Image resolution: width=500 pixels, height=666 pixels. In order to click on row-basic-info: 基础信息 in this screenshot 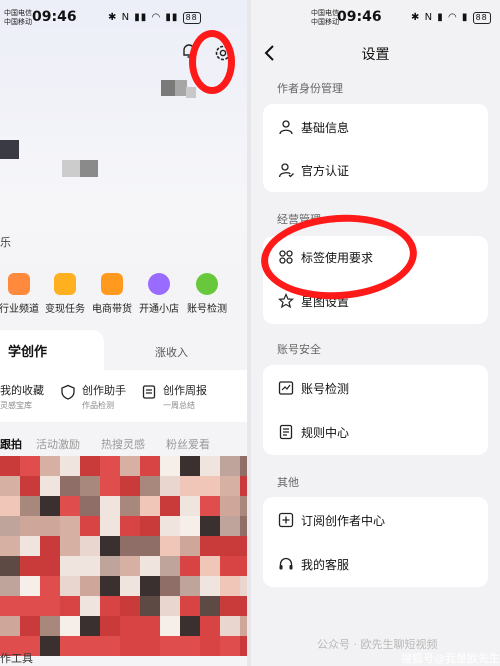, I will do `click(375, 127)`.